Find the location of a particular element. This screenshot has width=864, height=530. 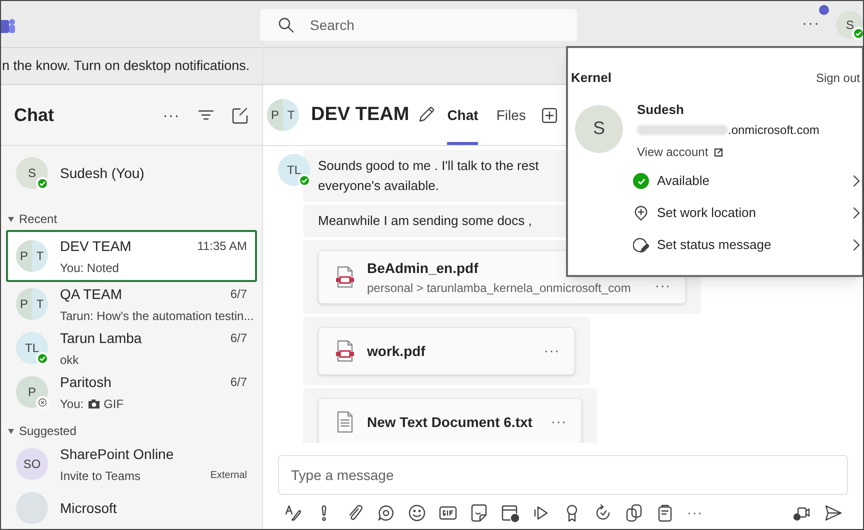

file-name: BeAdmin_en.pdf is located at coordinates (423, 268).